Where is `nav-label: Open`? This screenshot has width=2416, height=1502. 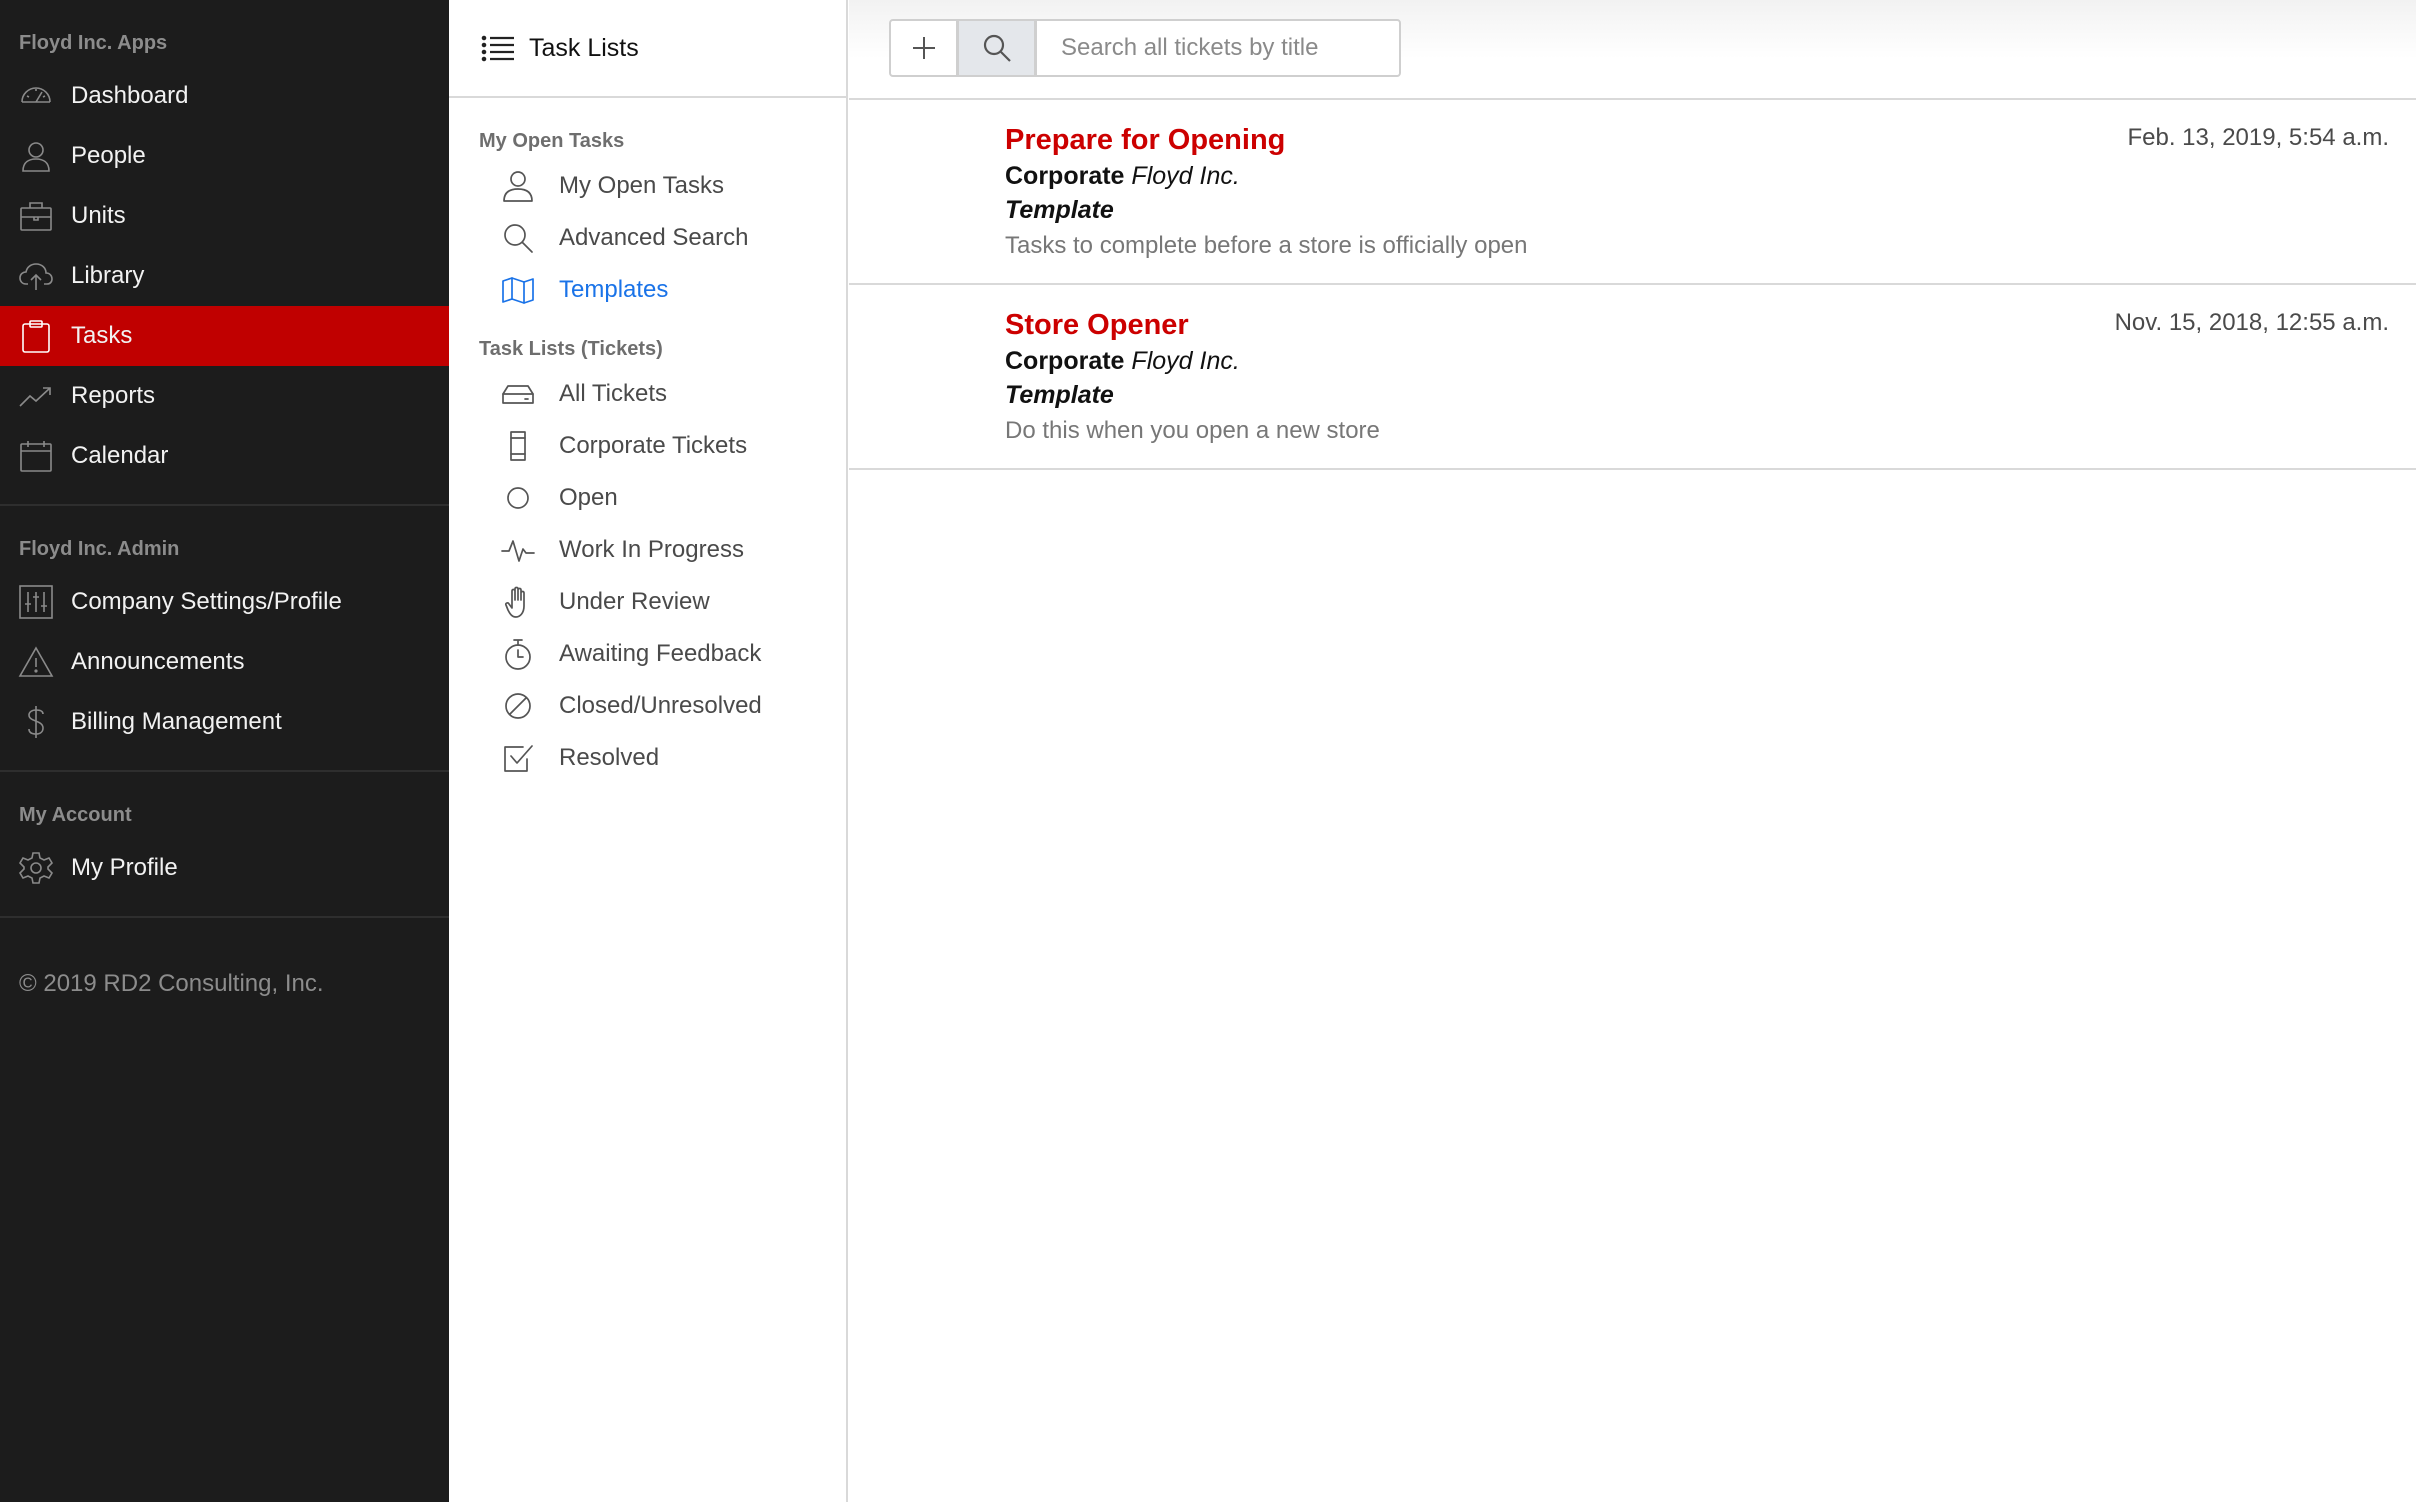
nav-label: Open is located at coordinates (588, 497).